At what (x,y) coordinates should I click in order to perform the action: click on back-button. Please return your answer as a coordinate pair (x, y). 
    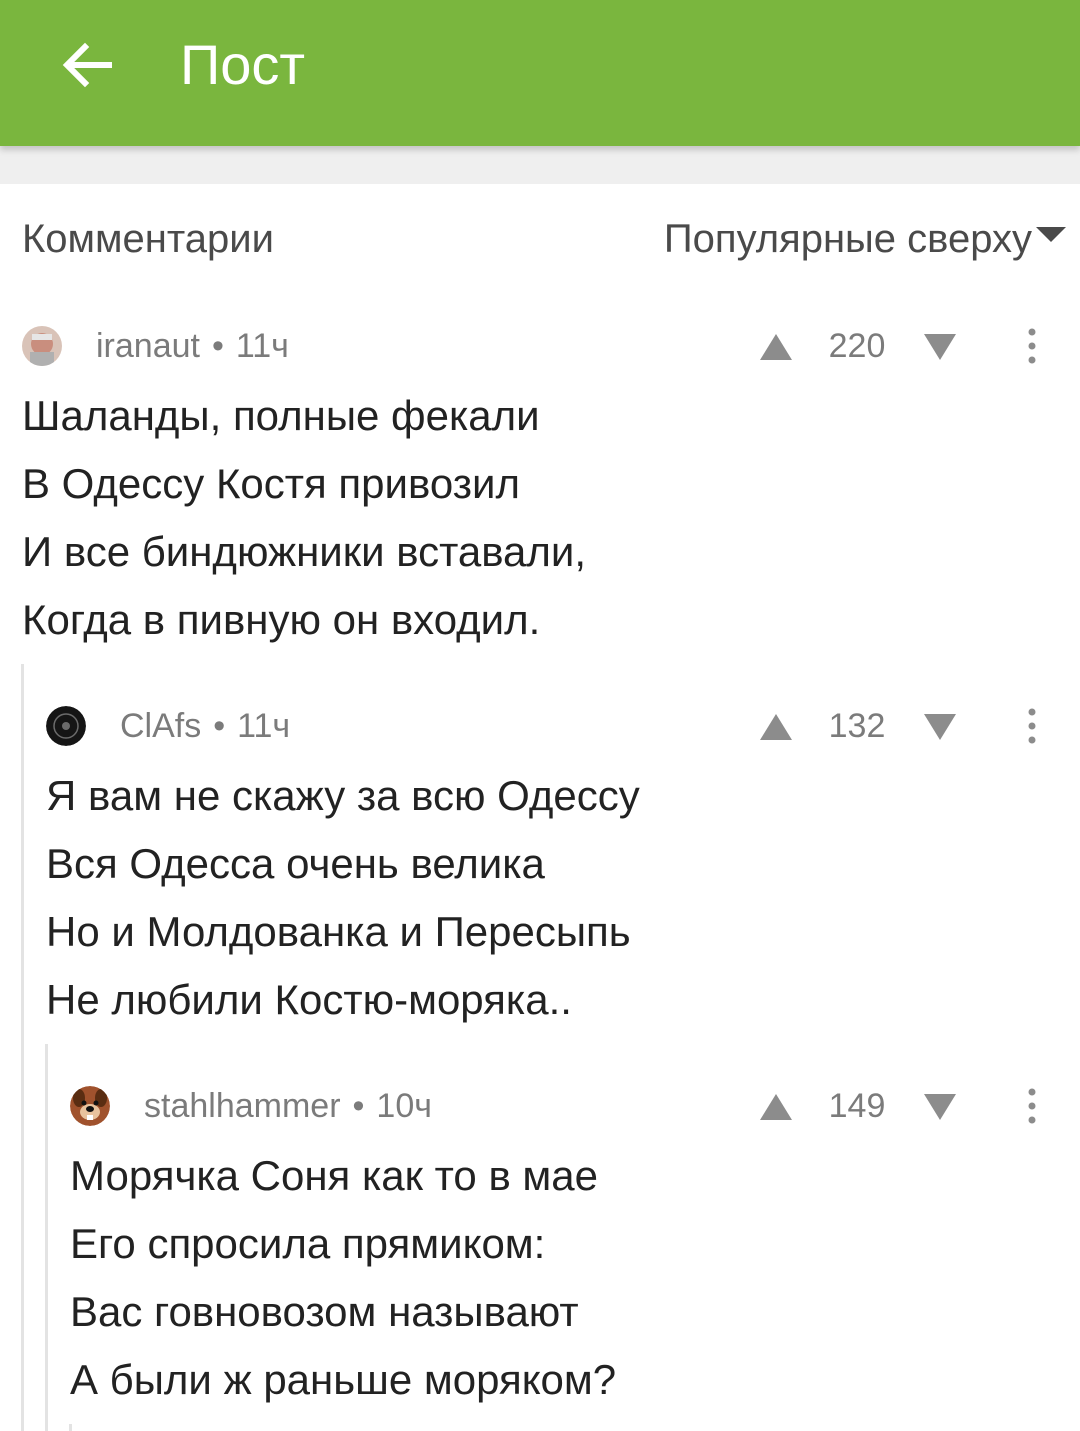
    Looking at the image, I should click on (87, 65).